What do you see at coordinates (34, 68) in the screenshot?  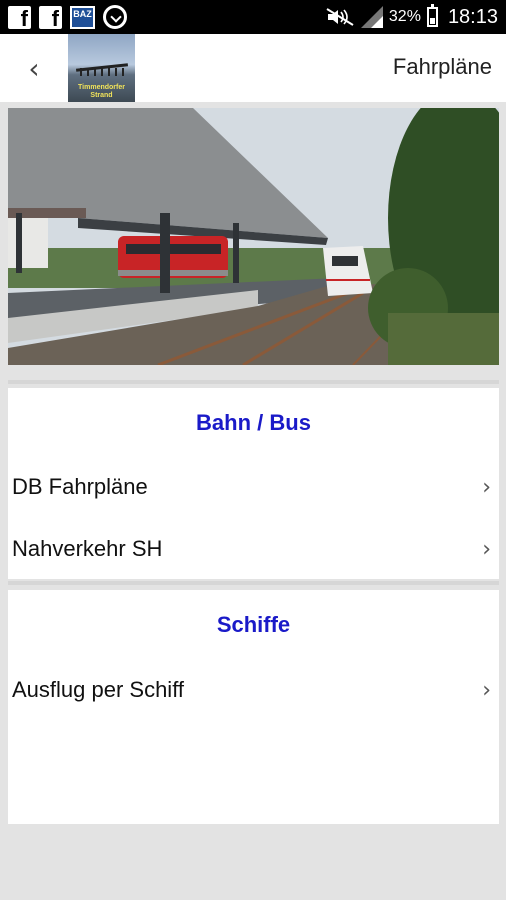 I see `back-icon: ‹` at bounding box center [34, 68].